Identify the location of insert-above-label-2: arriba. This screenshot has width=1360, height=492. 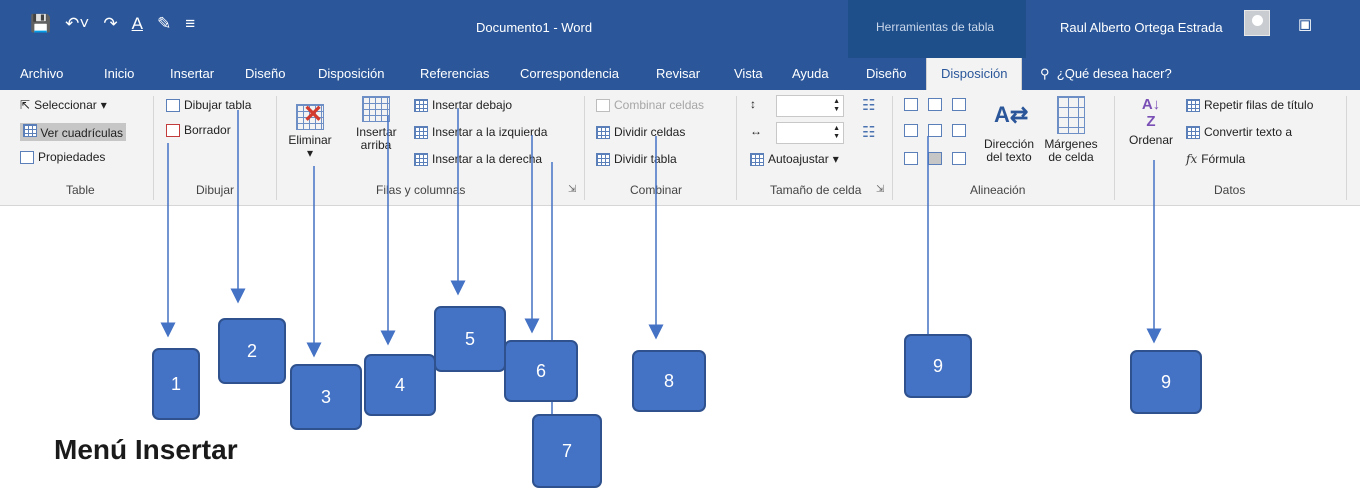
(376, 145).